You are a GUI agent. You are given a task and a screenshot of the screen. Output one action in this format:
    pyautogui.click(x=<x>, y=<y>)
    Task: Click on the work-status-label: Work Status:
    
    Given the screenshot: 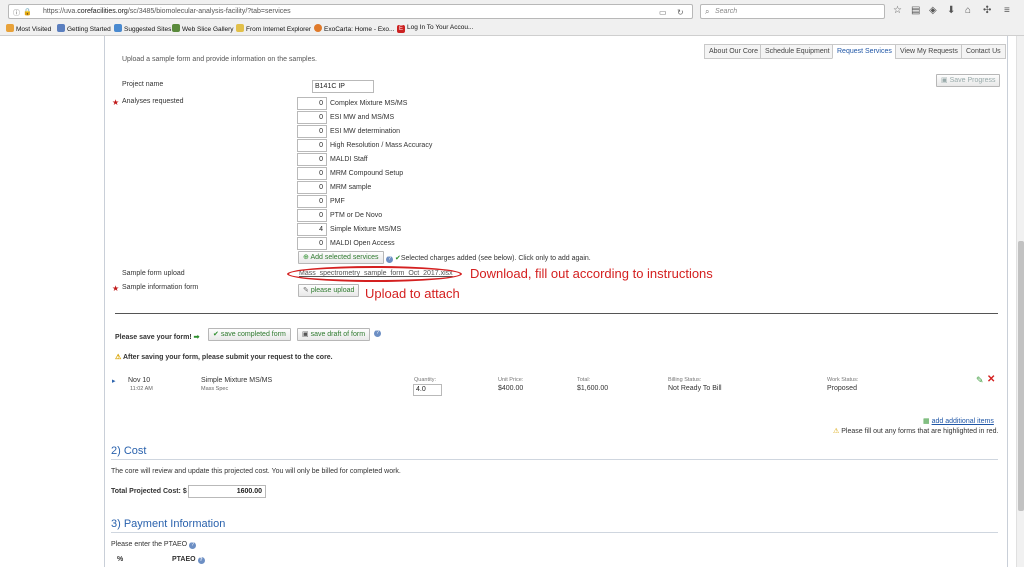 What is the action you would take?
    pyautogui.click(x=843, y=380)
    